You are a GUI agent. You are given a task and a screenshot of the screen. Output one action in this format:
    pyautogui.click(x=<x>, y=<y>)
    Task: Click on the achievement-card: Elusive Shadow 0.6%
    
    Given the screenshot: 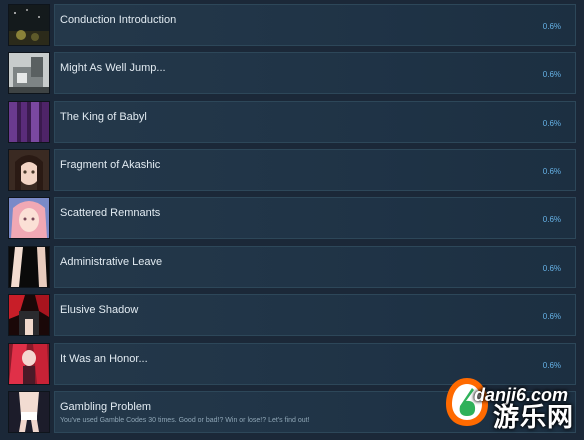 What is the action you would take?
    pyautogui.click(x=315, y=315)
    